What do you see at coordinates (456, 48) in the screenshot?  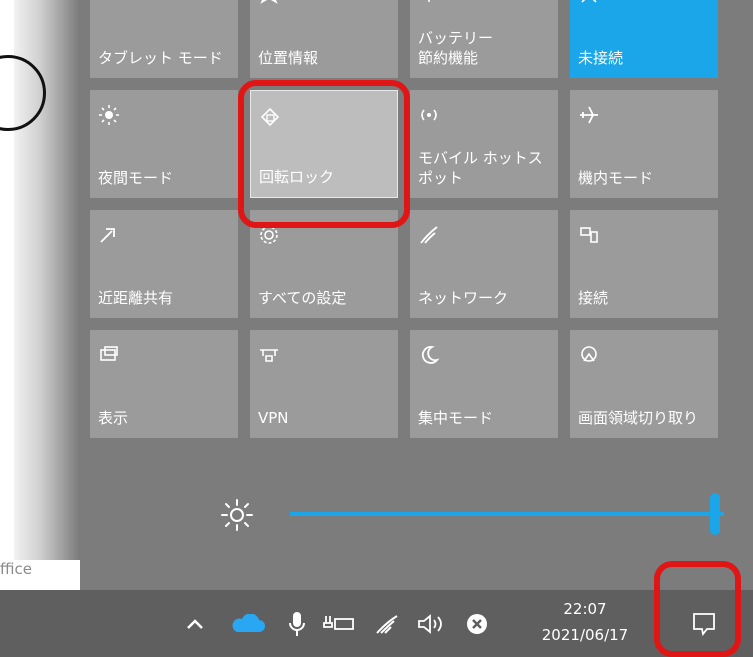 I see `tile-label: バッテリー 節約機能` at bounding box center [456, 48].